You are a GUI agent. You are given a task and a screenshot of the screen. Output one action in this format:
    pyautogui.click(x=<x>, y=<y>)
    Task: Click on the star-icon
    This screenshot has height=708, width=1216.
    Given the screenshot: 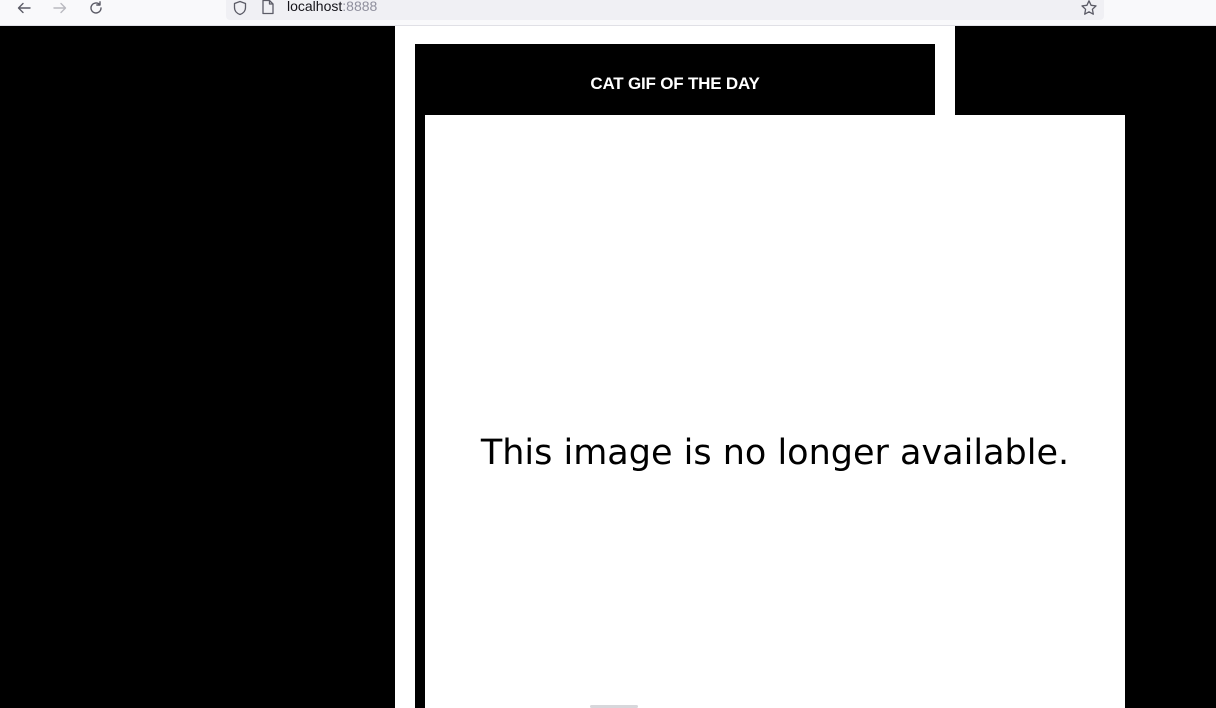 What is the action you would take?
    pyautogui.click(x=1089, y=11)
    